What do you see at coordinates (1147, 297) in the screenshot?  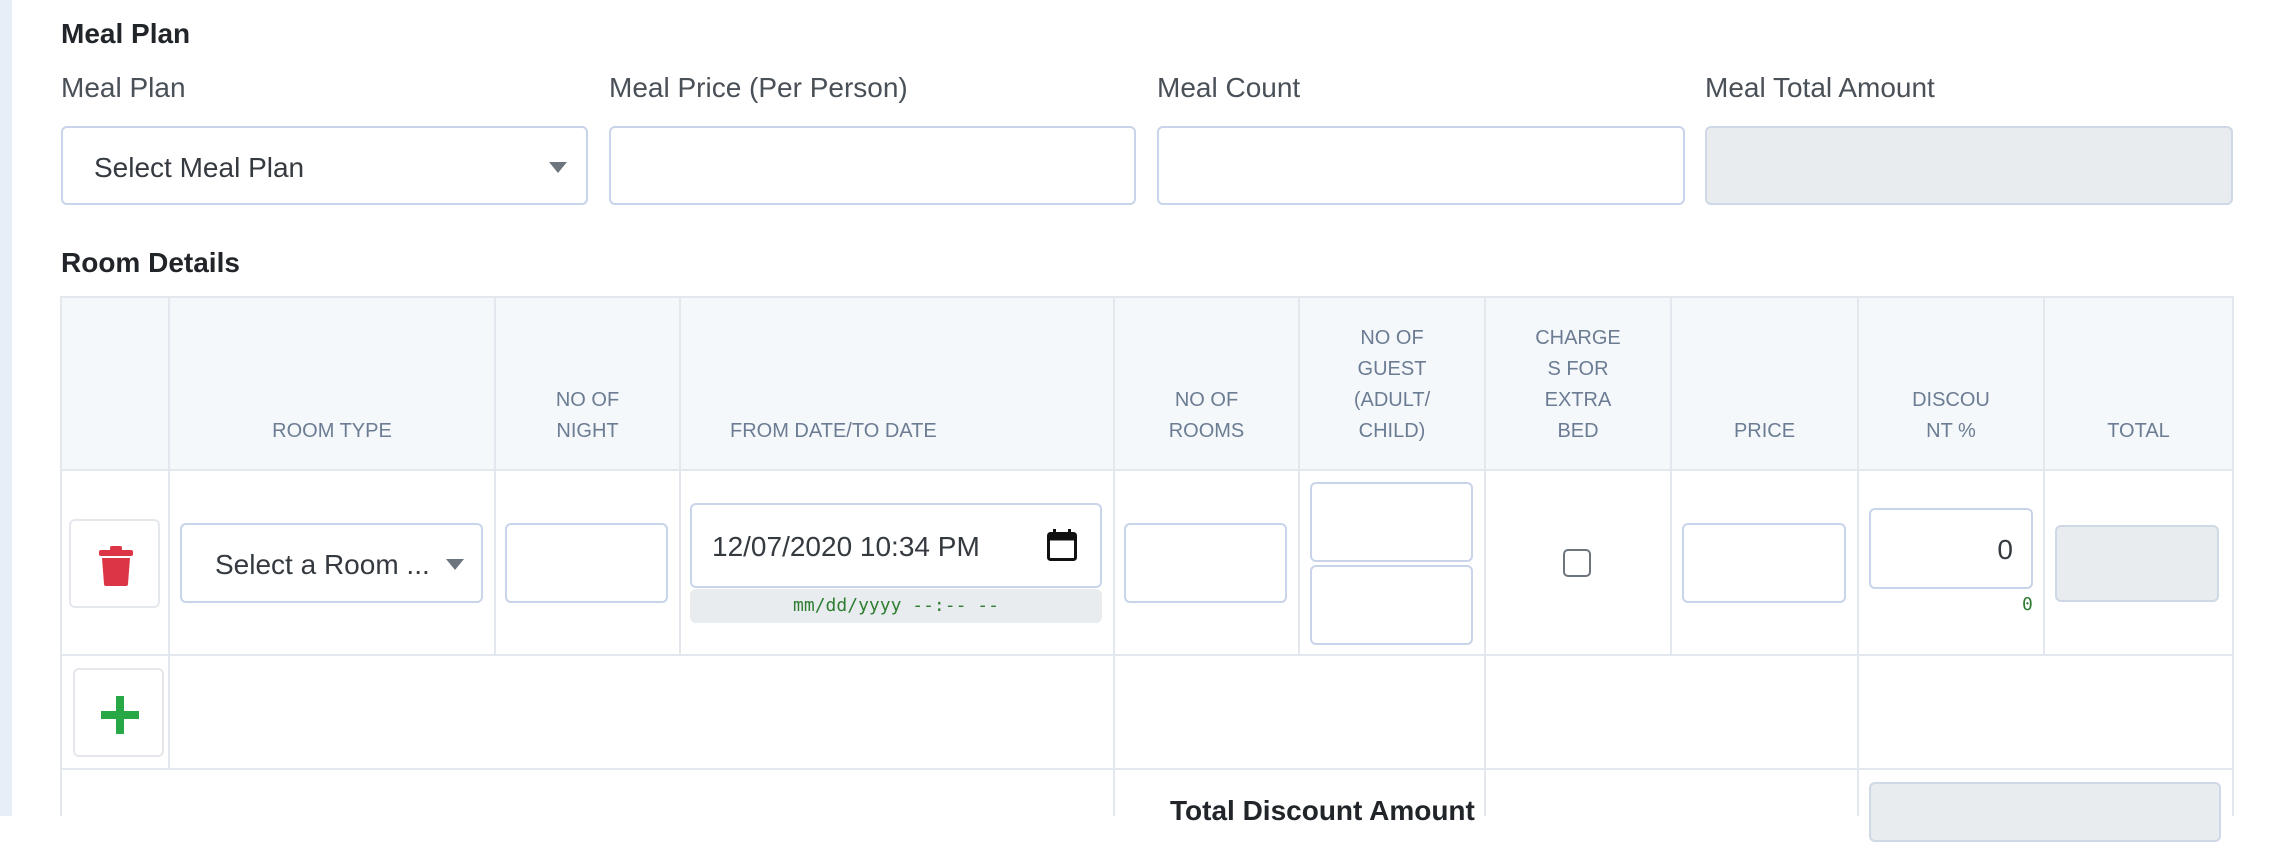 I see `table-border-top` at bounding box center [1147, 297].